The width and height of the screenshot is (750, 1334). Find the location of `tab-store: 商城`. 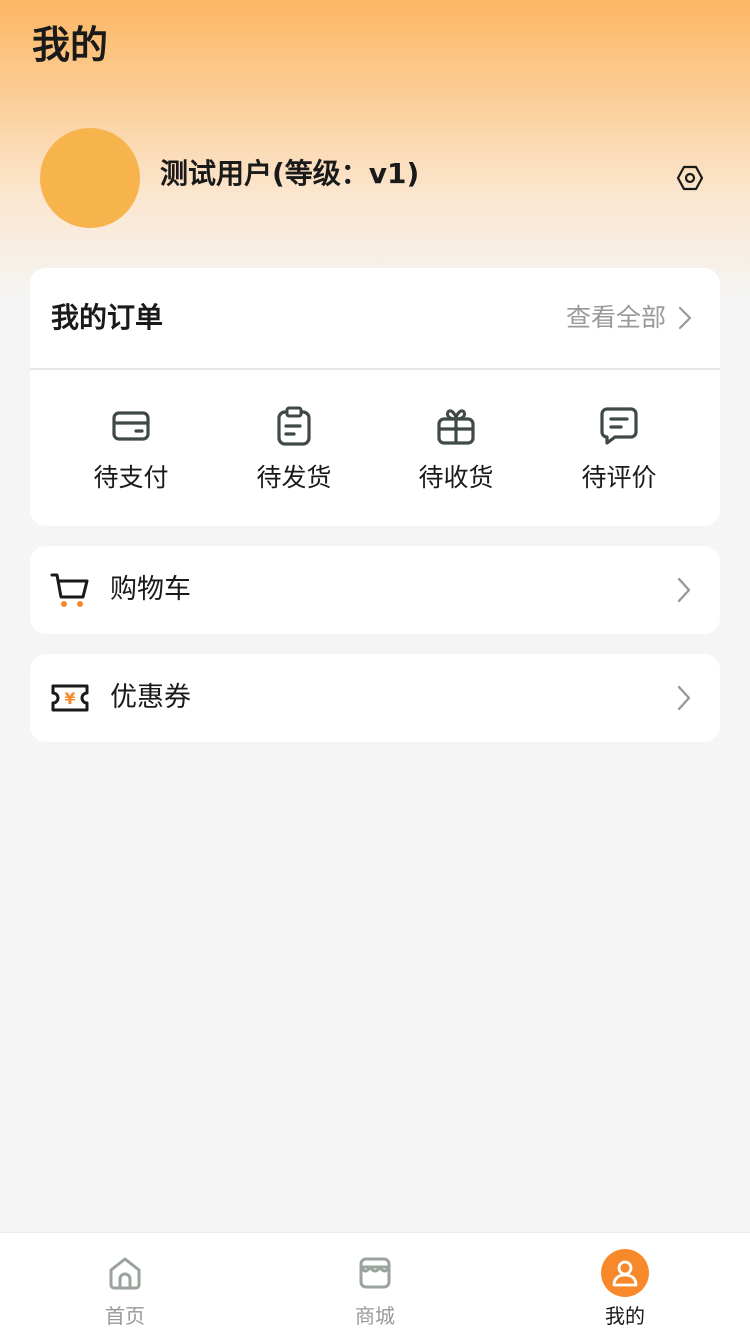

tab-store: 商城 is located at coordinates (375, 1283).